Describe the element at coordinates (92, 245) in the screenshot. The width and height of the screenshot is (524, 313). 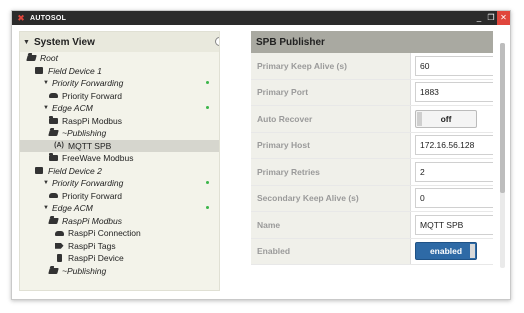
I see `tree-node-label: RaspPi Tags` at that location.